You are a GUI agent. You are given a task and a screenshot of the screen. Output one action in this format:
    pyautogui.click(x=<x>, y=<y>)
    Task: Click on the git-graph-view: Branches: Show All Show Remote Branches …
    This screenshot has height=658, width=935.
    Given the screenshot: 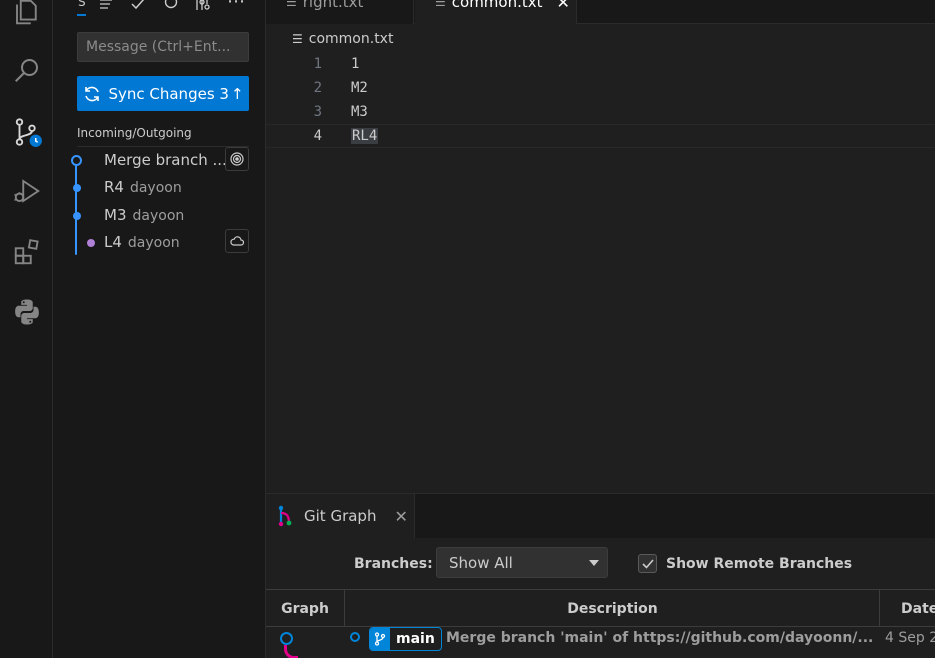 What is the action you would take?
    pyautogui.click(x=600, y=598)
    